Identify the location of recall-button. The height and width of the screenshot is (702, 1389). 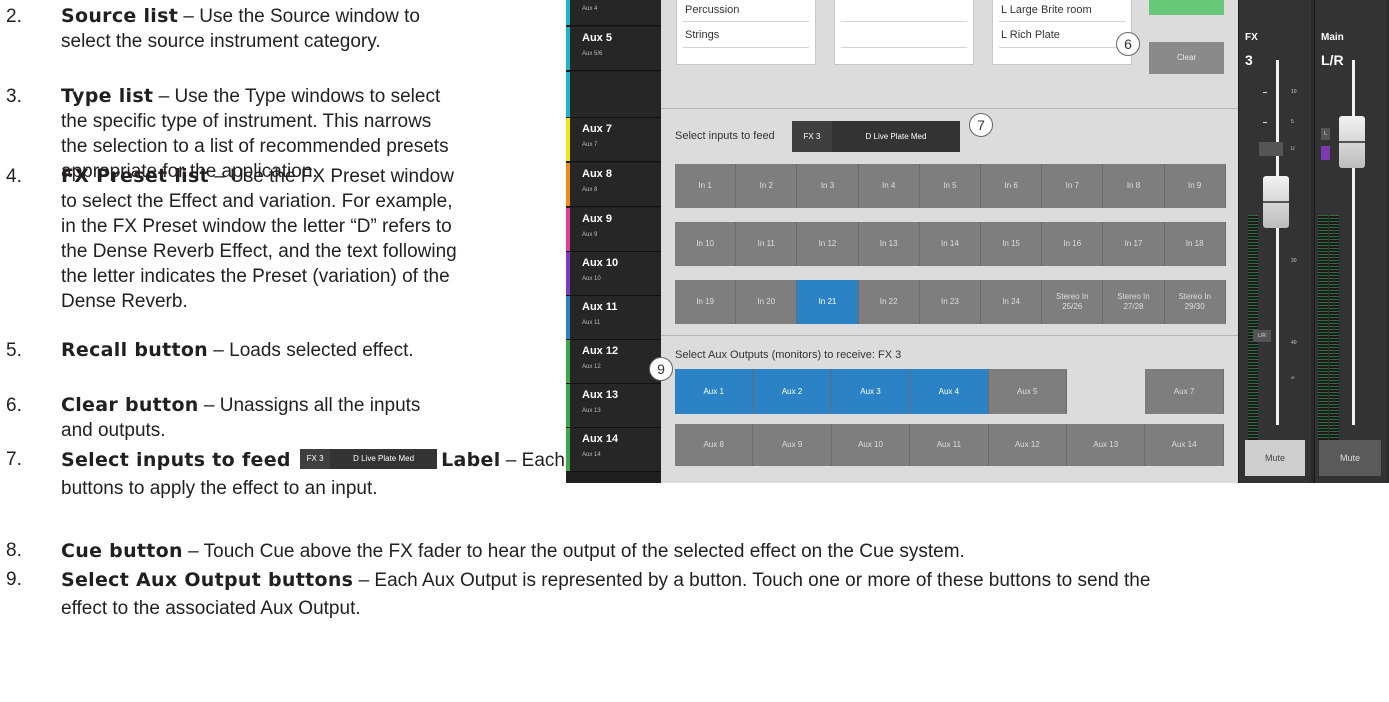
(1186, 7).